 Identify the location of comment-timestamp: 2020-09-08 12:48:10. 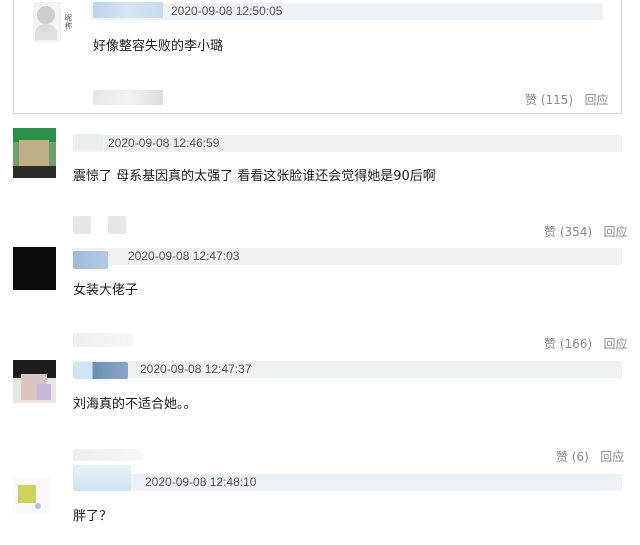
(201, 482).